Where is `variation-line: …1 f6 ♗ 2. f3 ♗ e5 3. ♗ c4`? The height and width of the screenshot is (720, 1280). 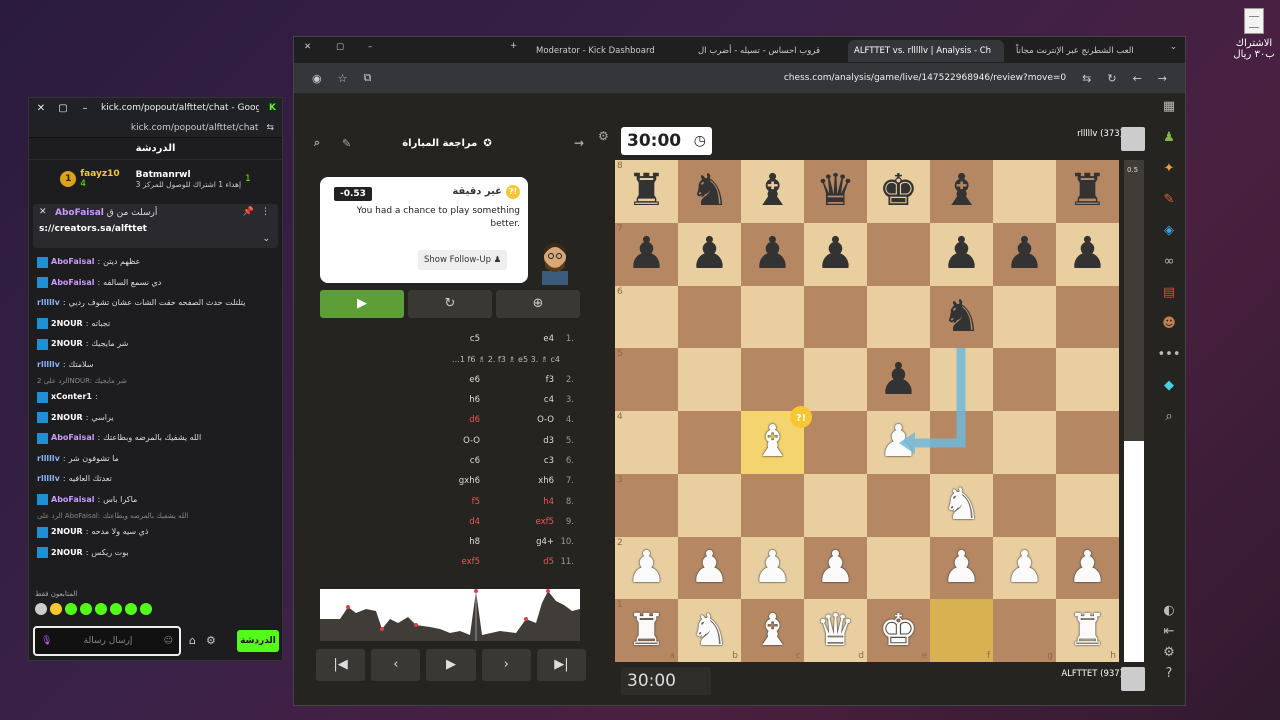
variation-line: …1 f6 ♗ 2. f3 ♗ e5 3. ♗ c4 is located at coordinates (506, 359).